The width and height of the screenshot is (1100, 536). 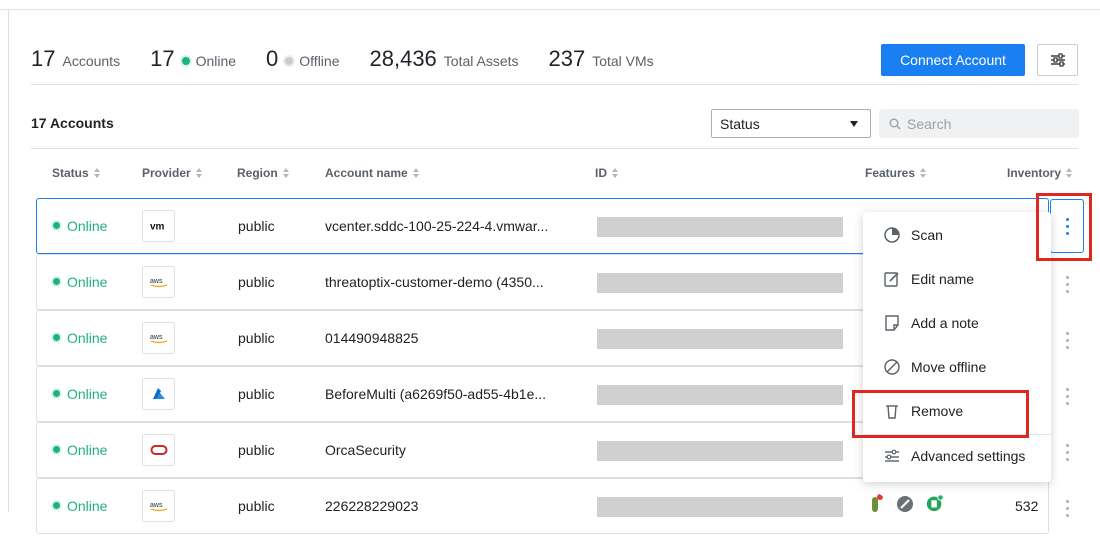 What do you see at coordinates (166, 173) in the screenshot?
I see `column-label: Provider` at bounding box center [166, 173].